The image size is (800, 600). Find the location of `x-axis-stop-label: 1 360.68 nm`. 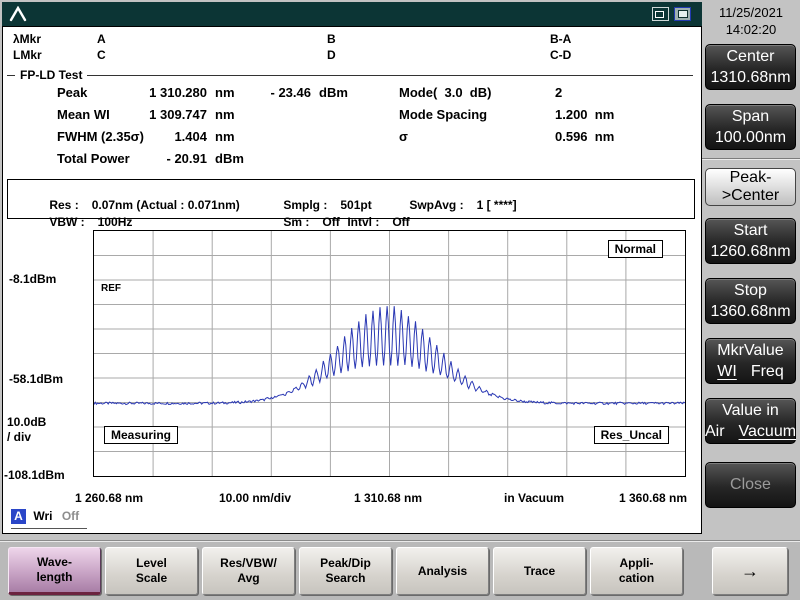

x-axis-stop-label: 1 360.68 nm is located at coordinates (653, 498).